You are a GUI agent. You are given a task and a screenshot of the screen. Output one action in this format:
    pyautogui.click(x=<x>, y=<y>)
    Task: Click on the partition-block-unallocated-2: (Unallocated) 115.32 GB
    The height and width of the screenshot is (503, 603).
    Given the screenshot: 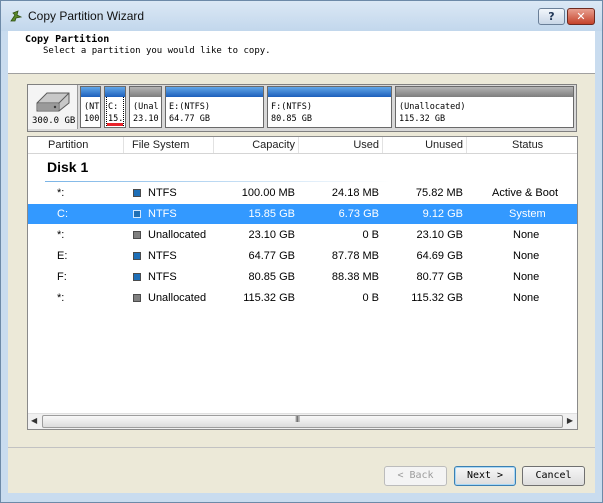 What is the action you would take?
    pyautogui.click(x=484, y=107)
    